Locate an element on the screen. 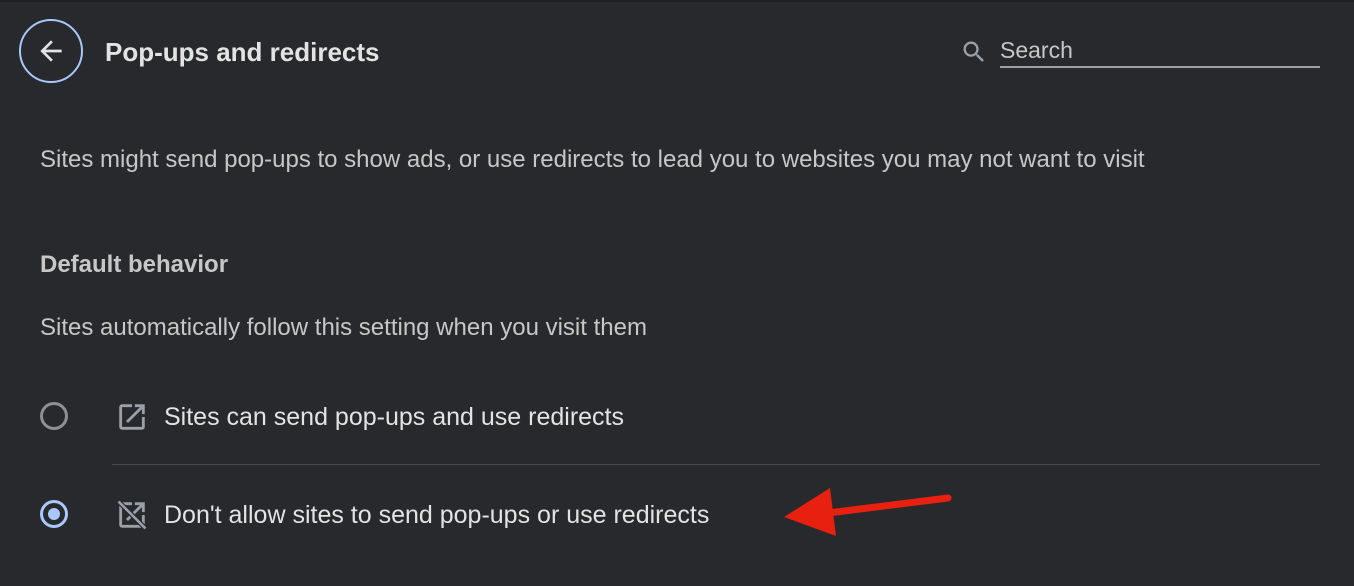 This screenshot has width=1354, height=586. back-button is located at coordinates (51, 51).